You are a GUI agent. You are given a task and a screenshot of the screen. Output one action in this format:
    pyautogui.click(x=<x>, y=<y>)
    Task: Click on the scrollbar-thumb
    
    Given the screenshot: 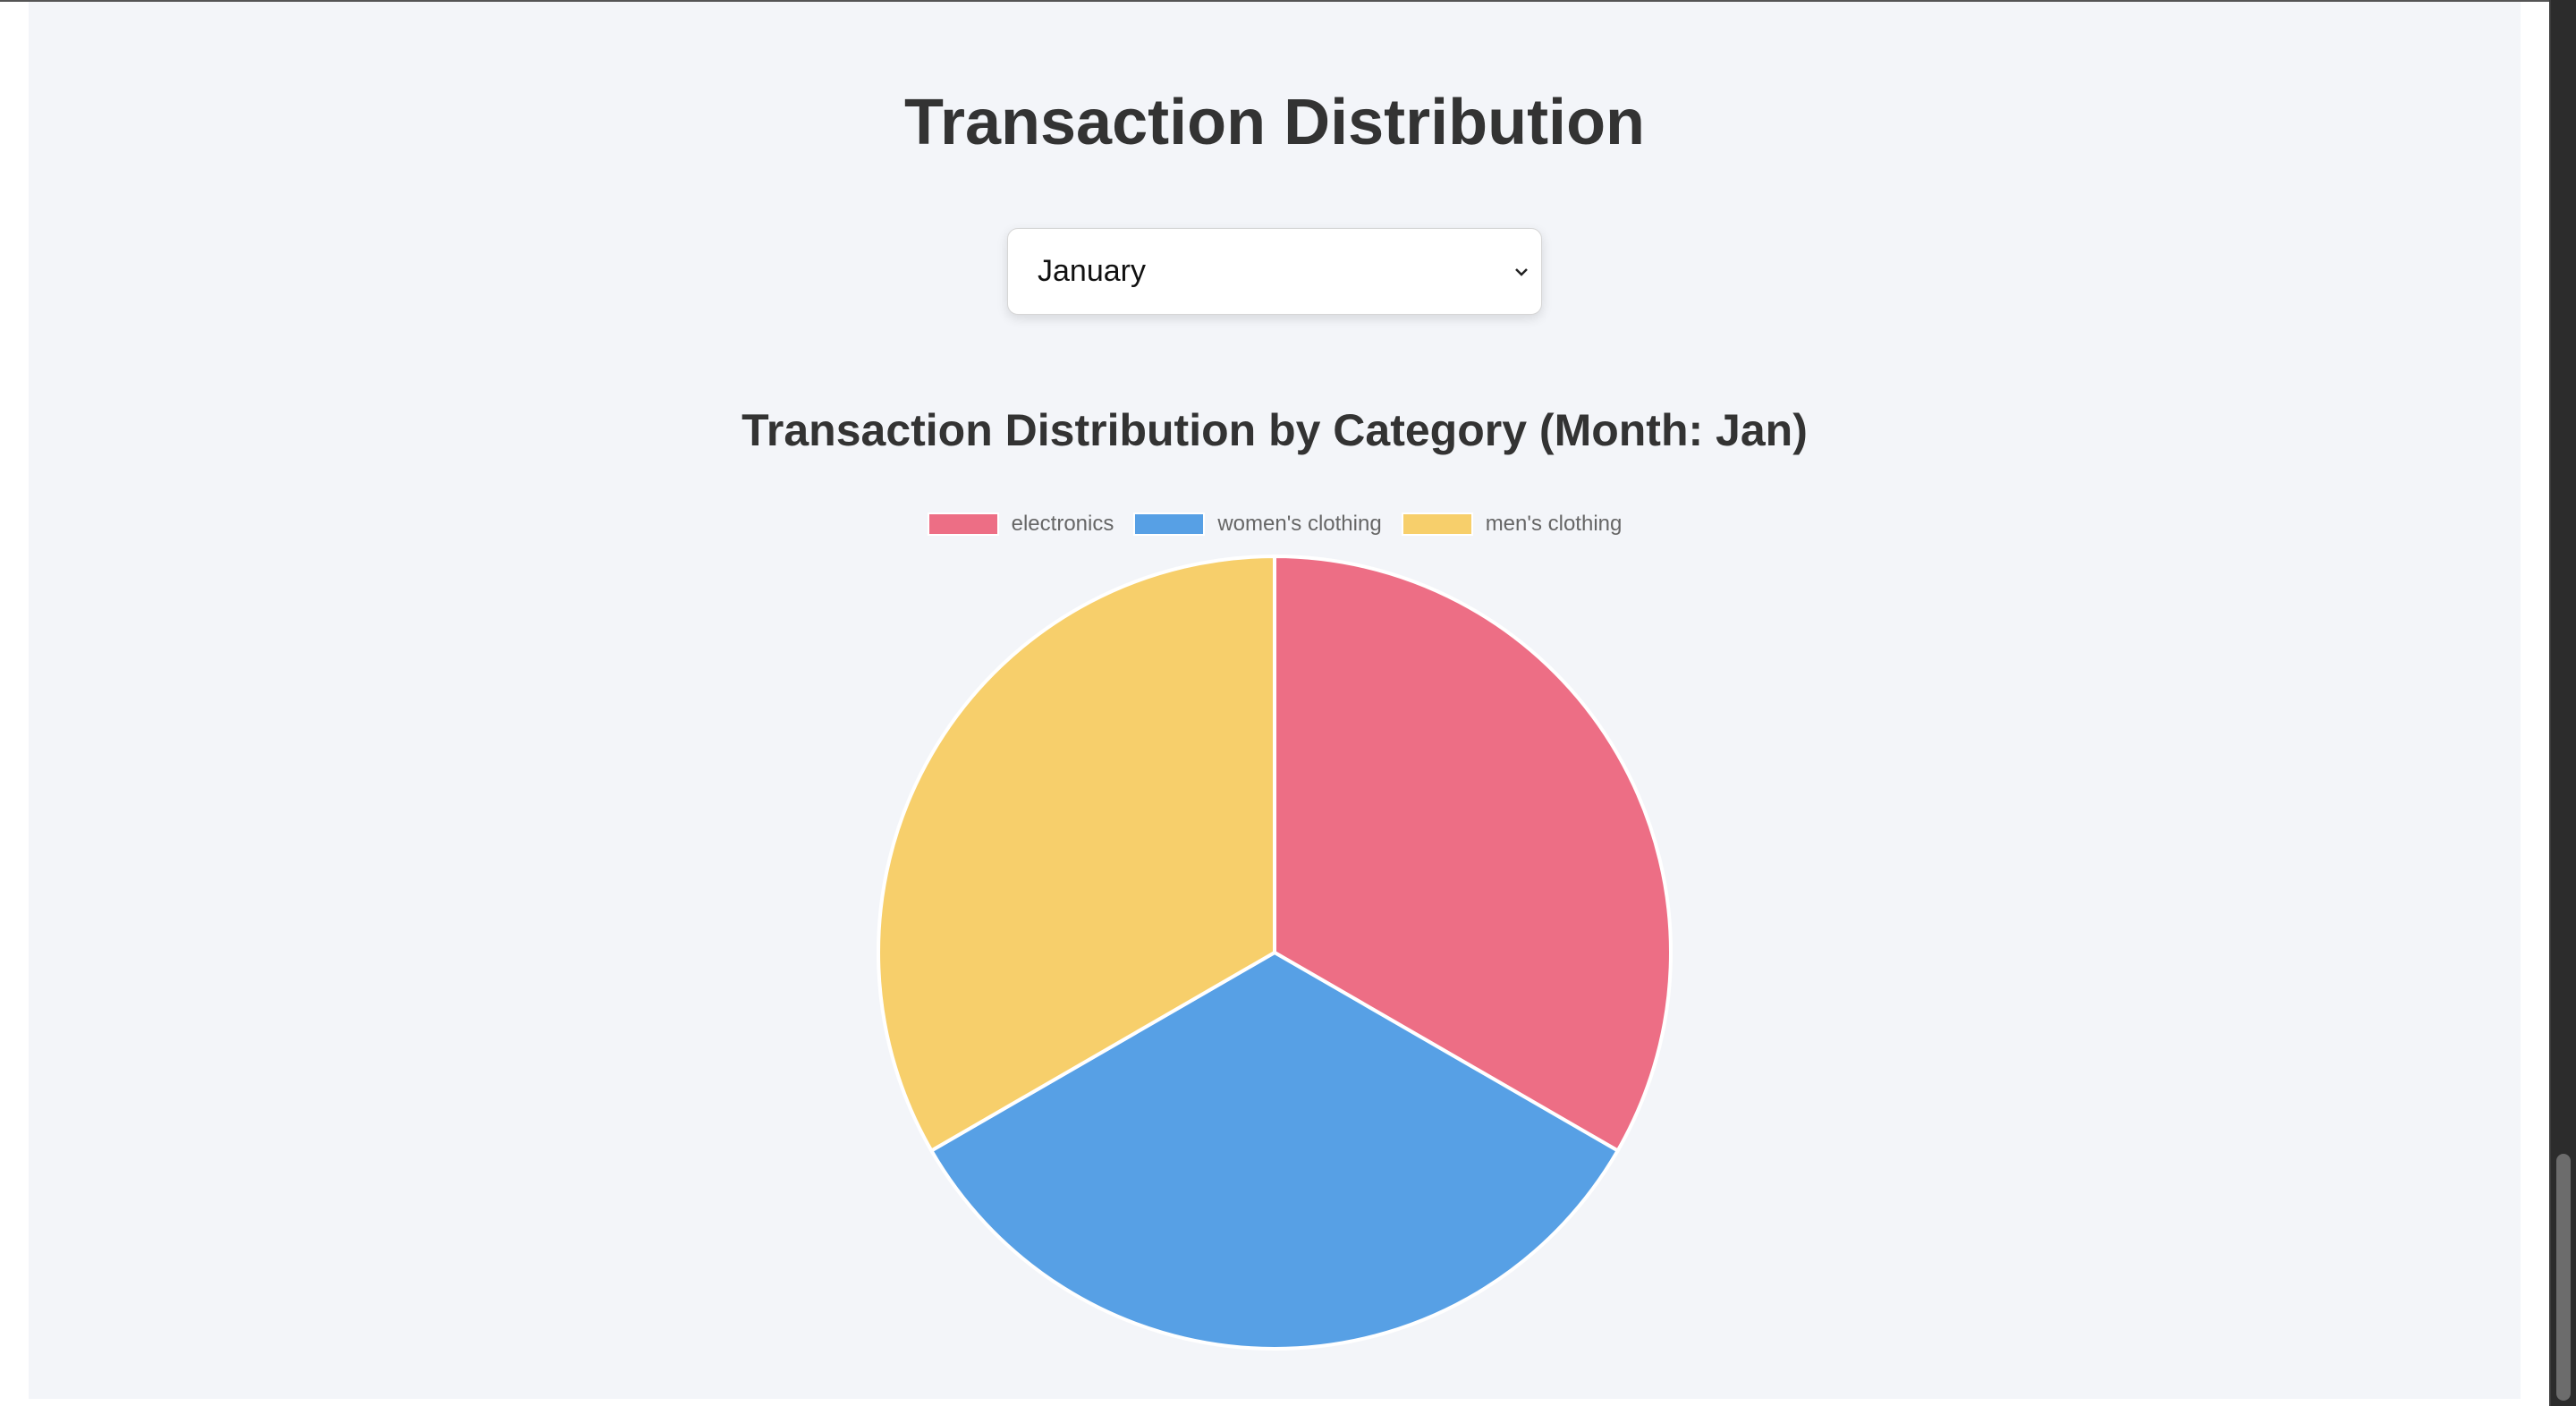 What is the action you would take?
    pyautogui.click(x=2563, y=1278)
    